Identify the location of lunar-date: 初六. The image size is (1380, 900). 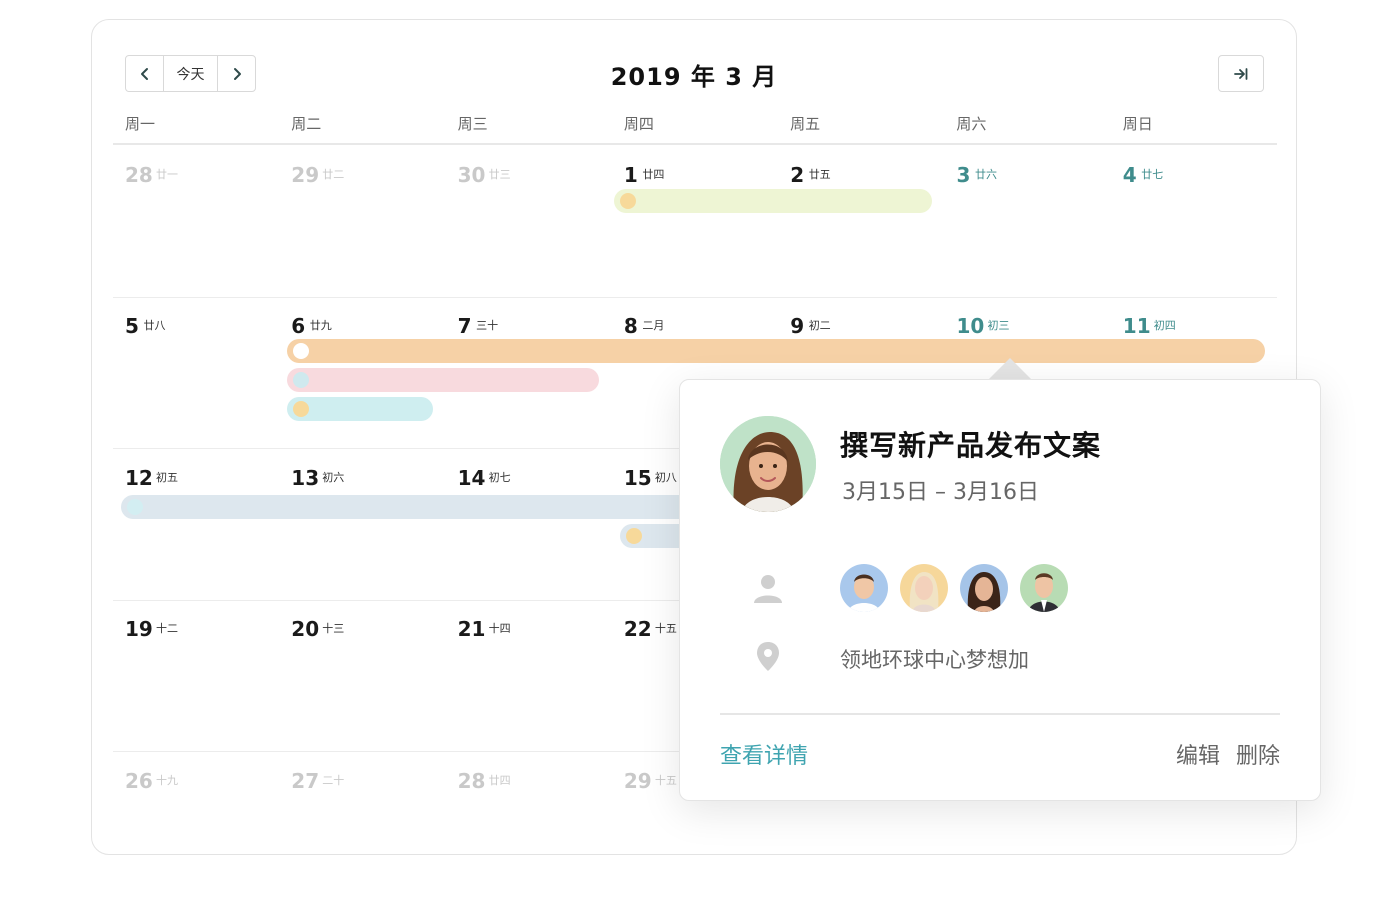
(333, 477).